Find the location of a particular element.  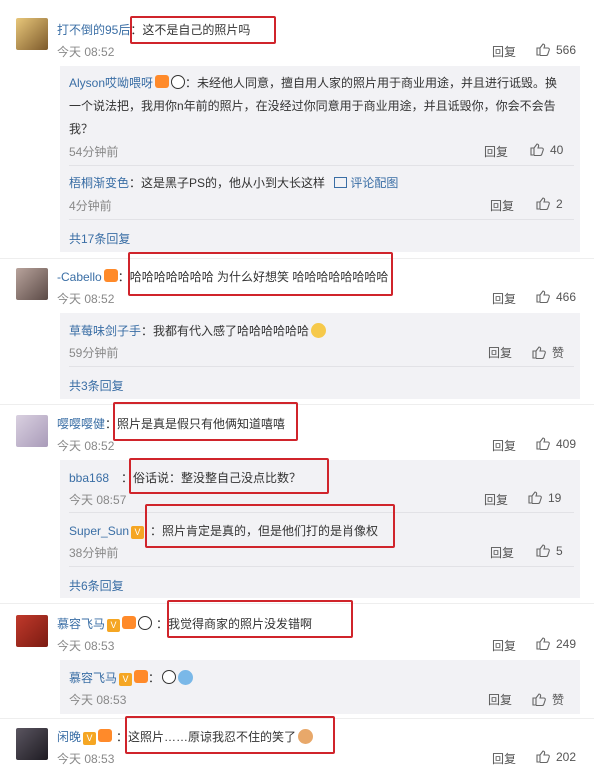

username: 草莓味剑子手 is located at coordinates (105, 331).